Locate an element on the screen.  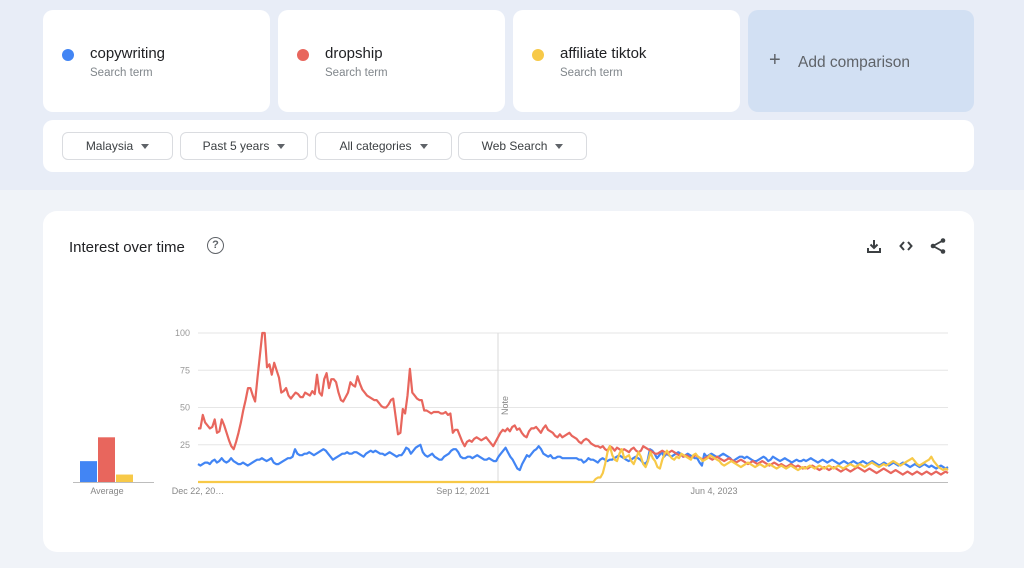
time-range-filter-dropdown: Past 5 years is located at coordinates (244, 146).